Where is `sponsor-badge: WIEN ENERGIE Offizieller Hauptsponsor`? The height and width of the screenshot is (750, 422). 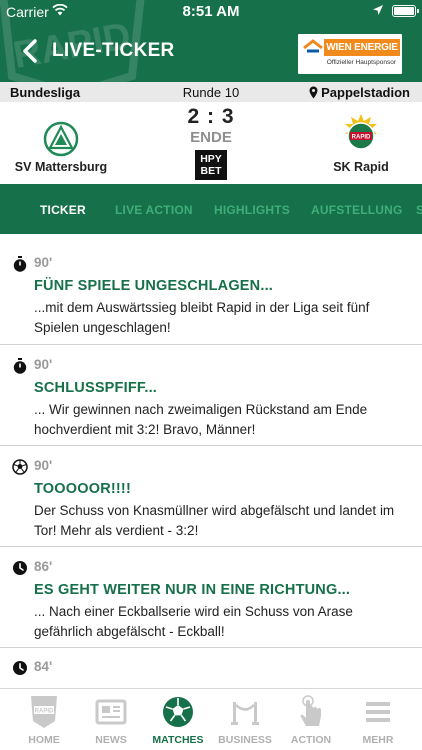
sponsor-badge: WIEN ENERGIE Offizieller Hauptsponsor is located at coordinates (350, 54).